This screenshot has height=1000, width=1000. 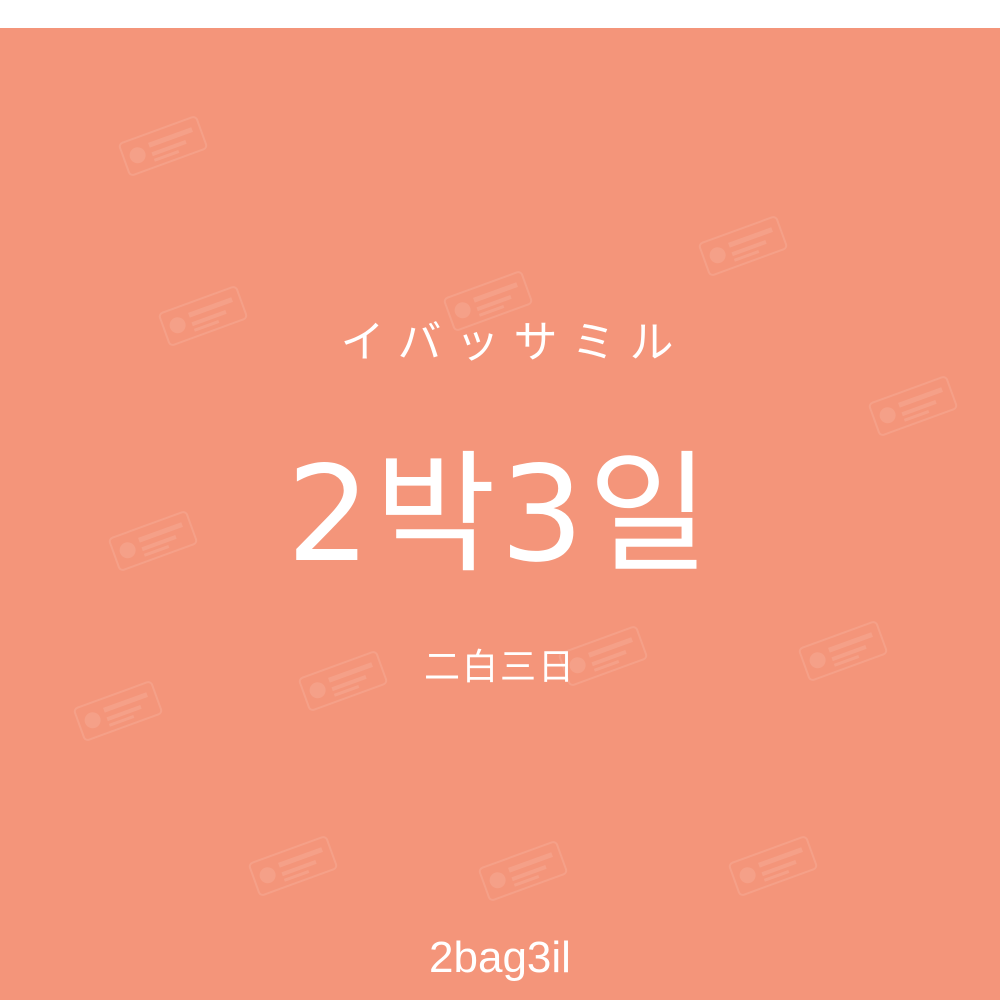 I want to click on korean-title: 2박3일, so click(x=500, y=515).